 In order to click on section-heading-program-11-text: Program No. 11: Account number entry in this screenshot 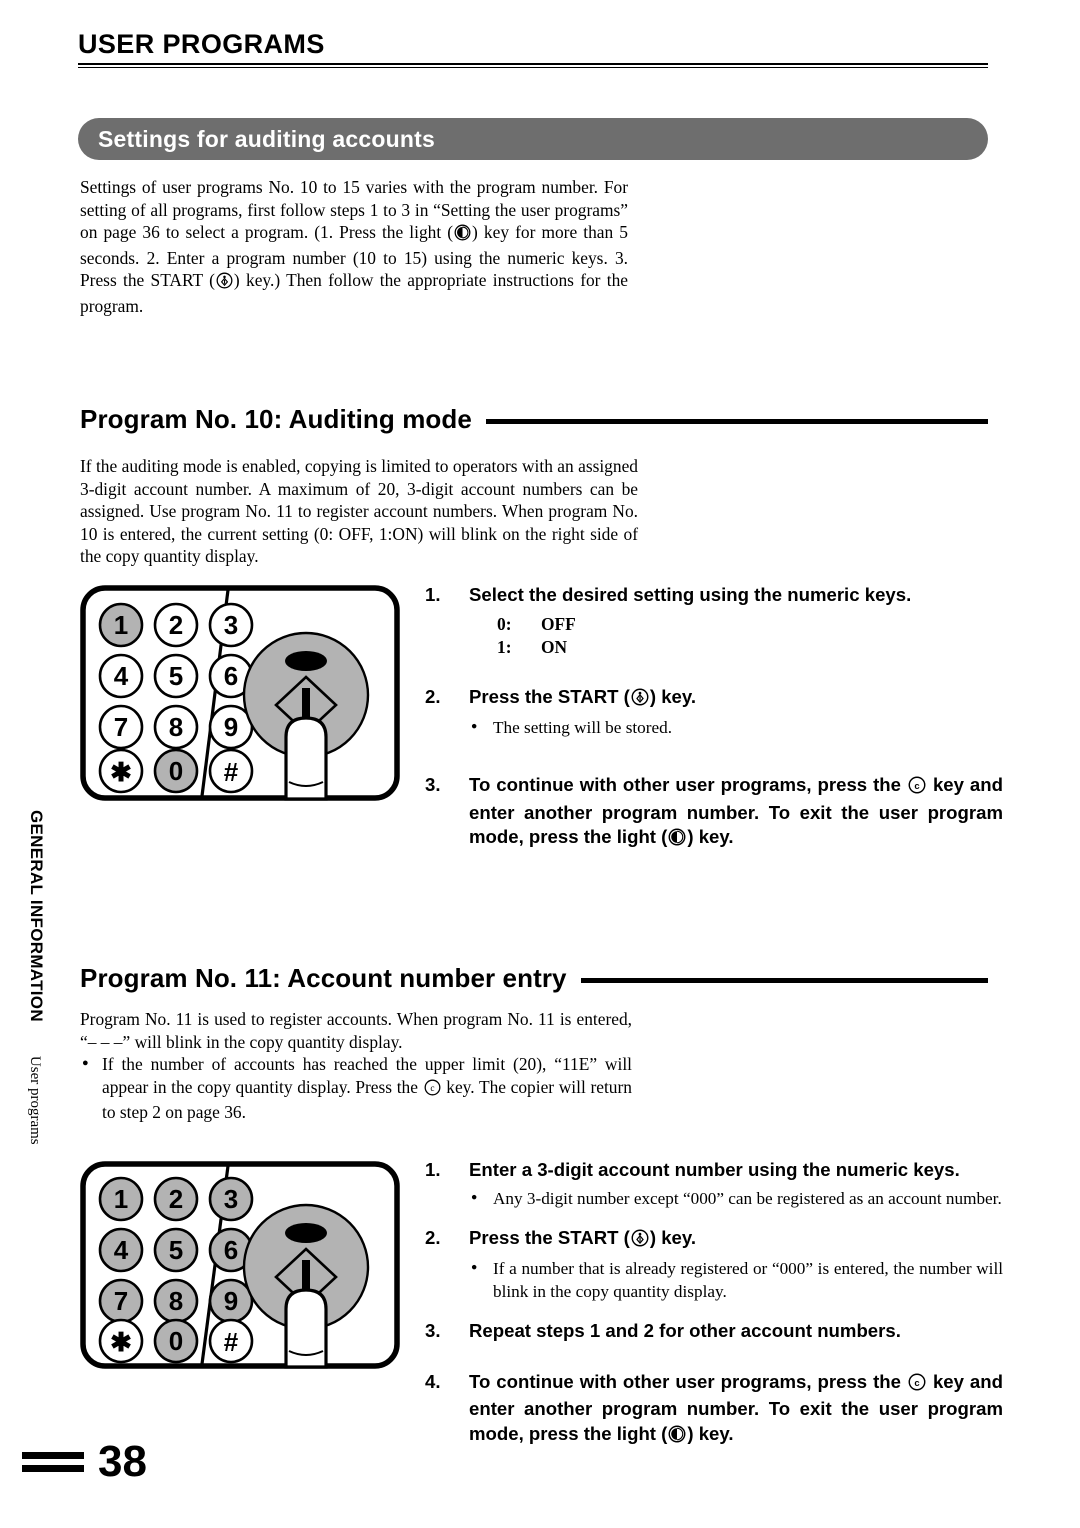, I will do `click(323, 978)`.